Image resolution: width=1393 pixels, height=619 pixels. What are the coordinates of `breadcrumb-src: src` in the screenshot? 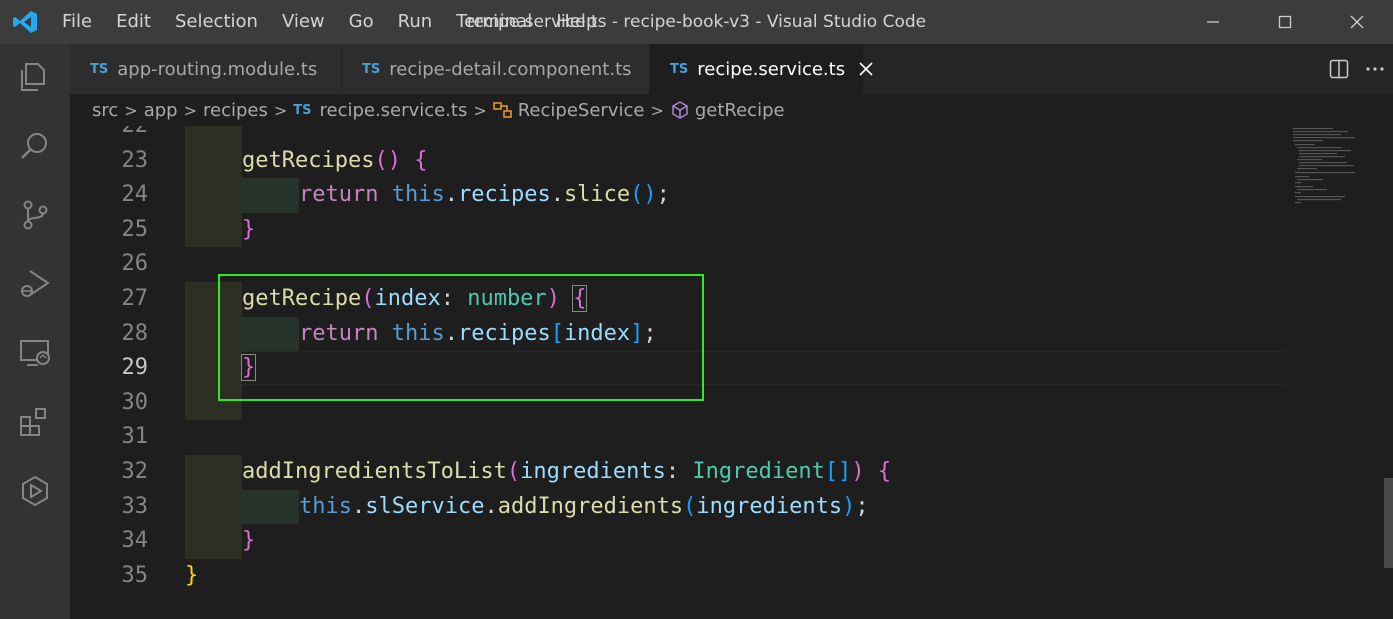 It's located at (105, 110).